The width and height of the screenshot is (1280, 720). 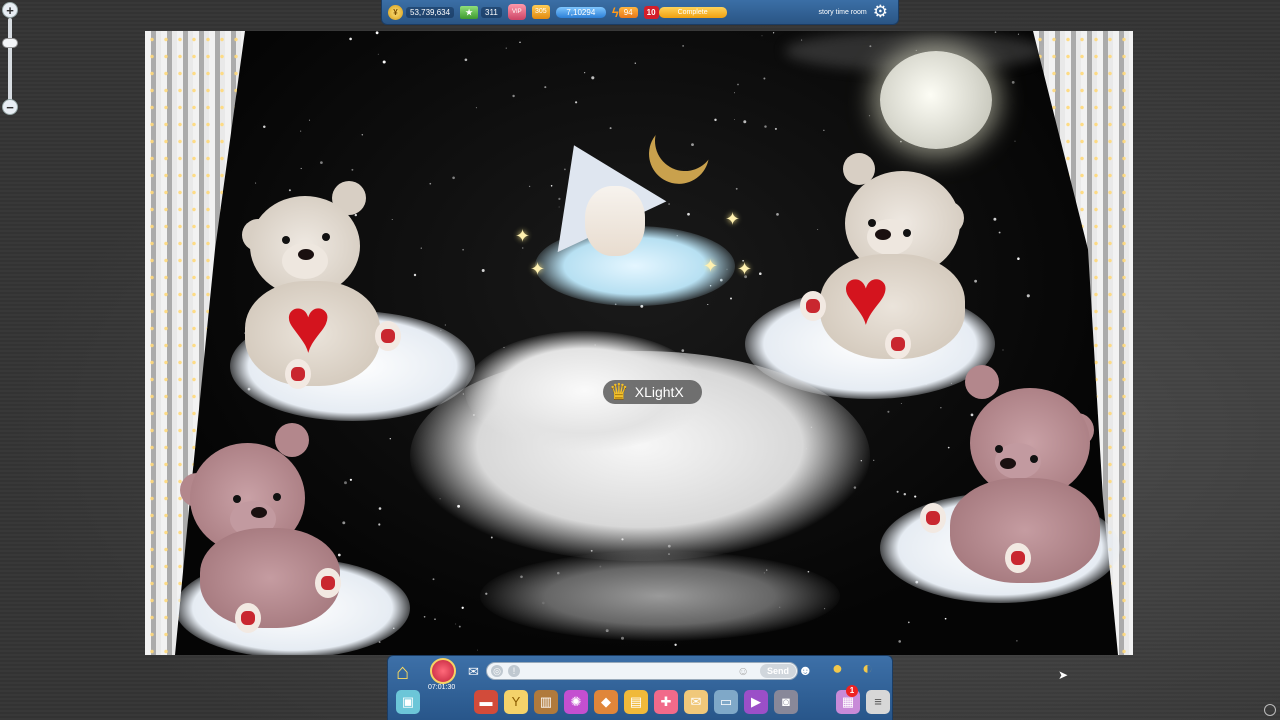 I want to click on level-counter: 10 Complete, so click(x=685, y=12).